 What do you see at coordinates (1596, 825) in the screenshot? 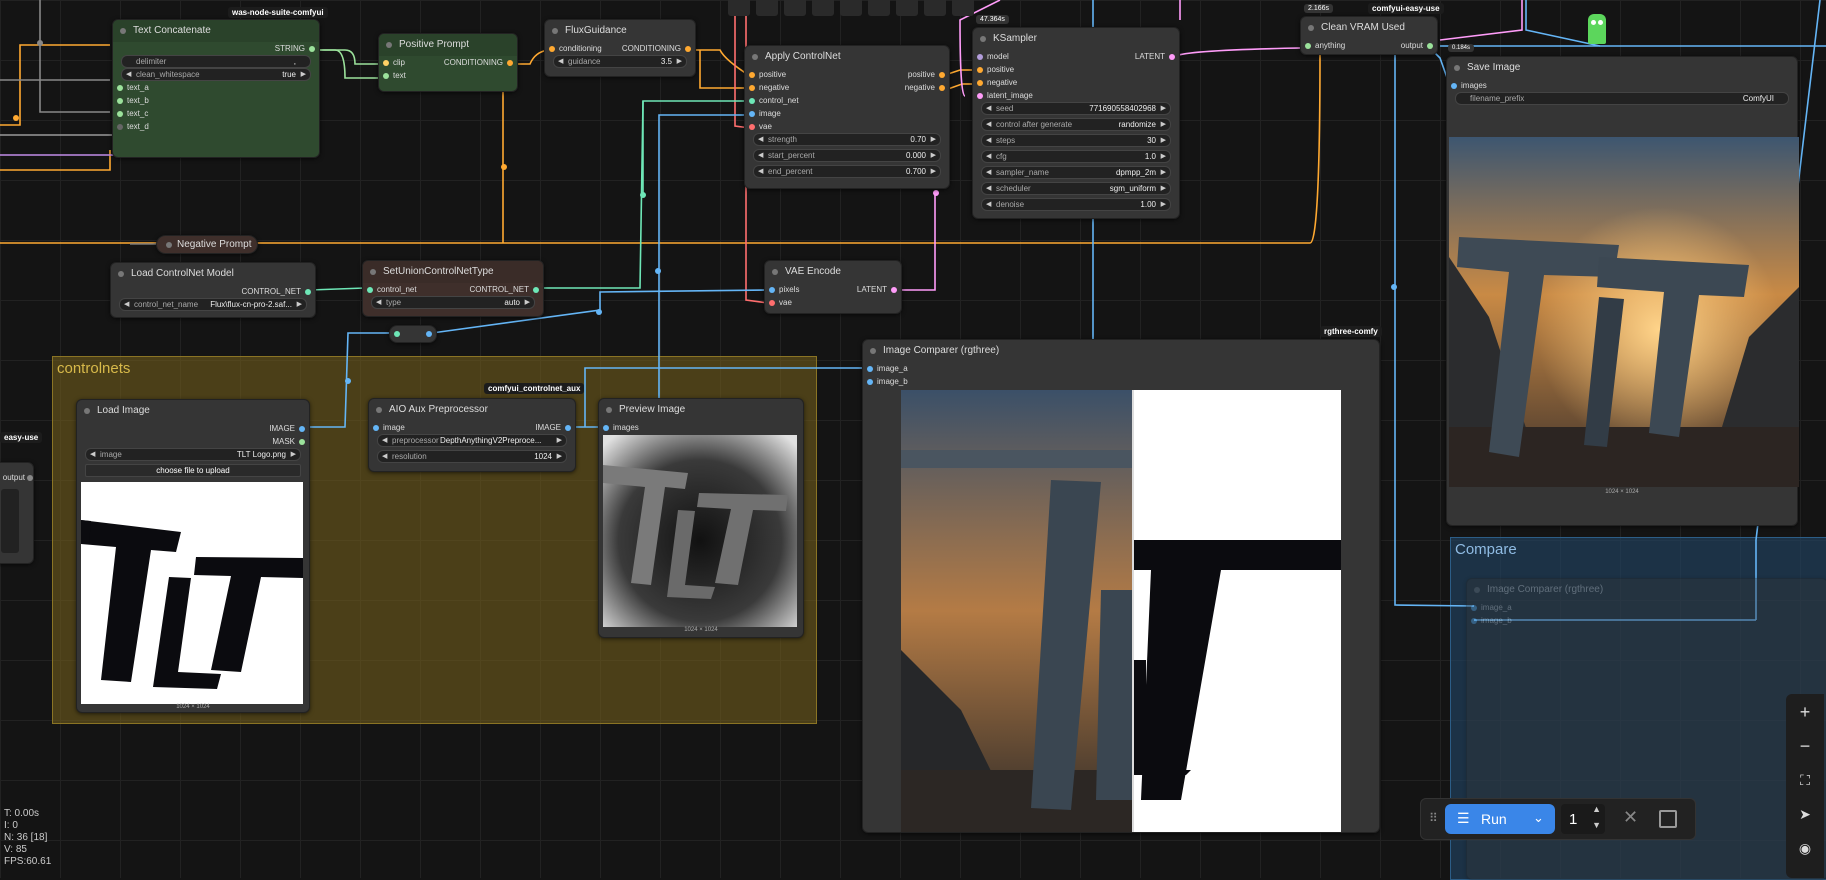
I see `decrement-icon: ▼` at bounding box center [1596, 825].